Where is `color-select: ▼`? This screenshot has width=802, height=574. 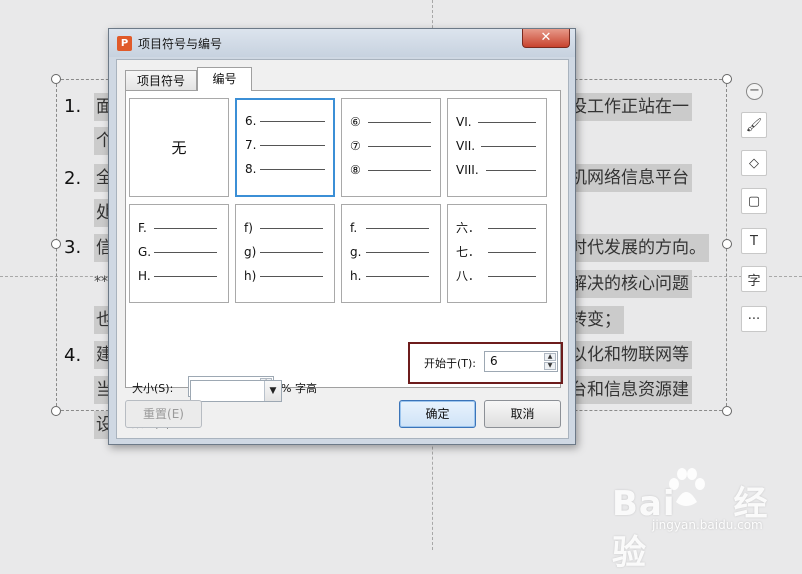 color-select: ▼ is located at coordinates (236, 391).